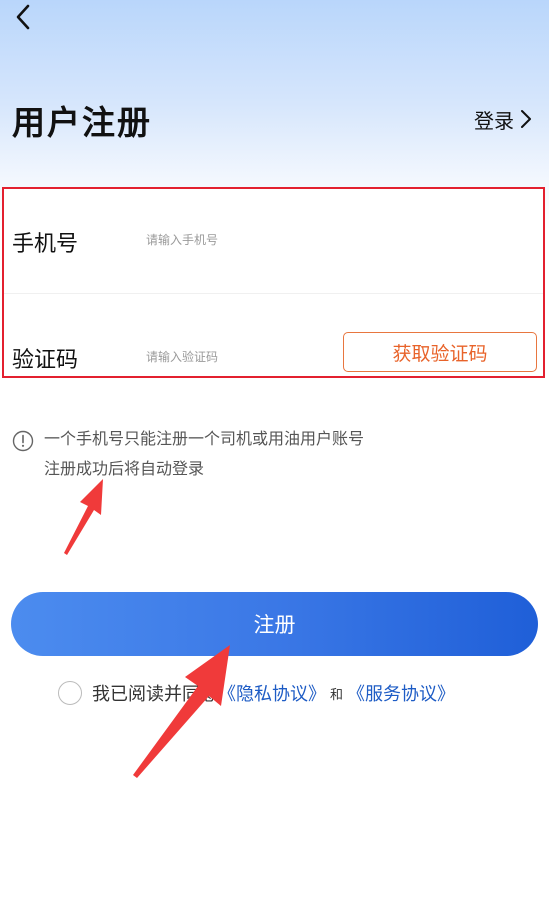  I want to click on phone-row: 手机号, so click(273, 241).